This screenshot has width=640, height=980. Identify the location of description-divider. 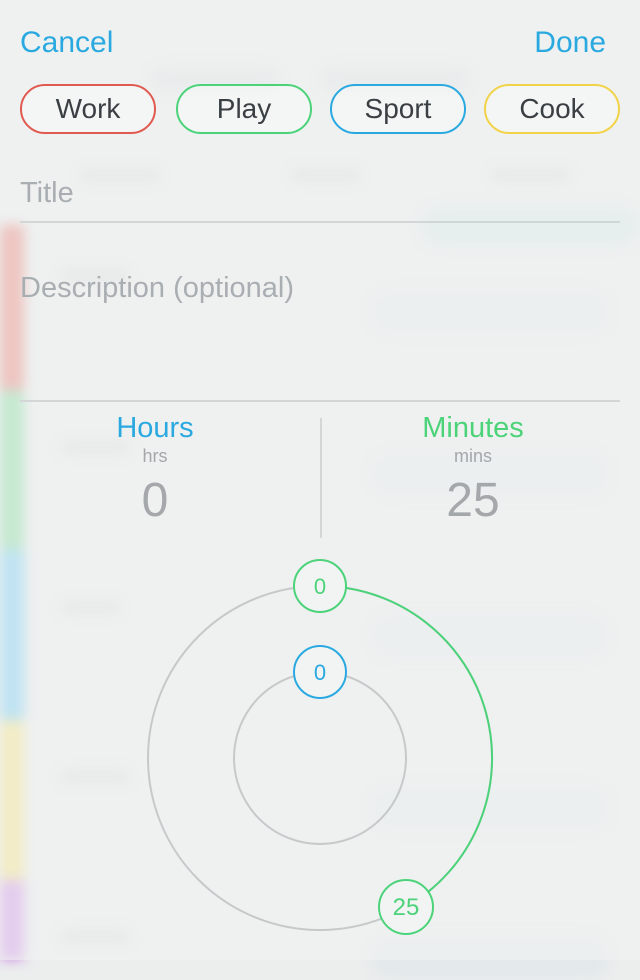
(320, 401).